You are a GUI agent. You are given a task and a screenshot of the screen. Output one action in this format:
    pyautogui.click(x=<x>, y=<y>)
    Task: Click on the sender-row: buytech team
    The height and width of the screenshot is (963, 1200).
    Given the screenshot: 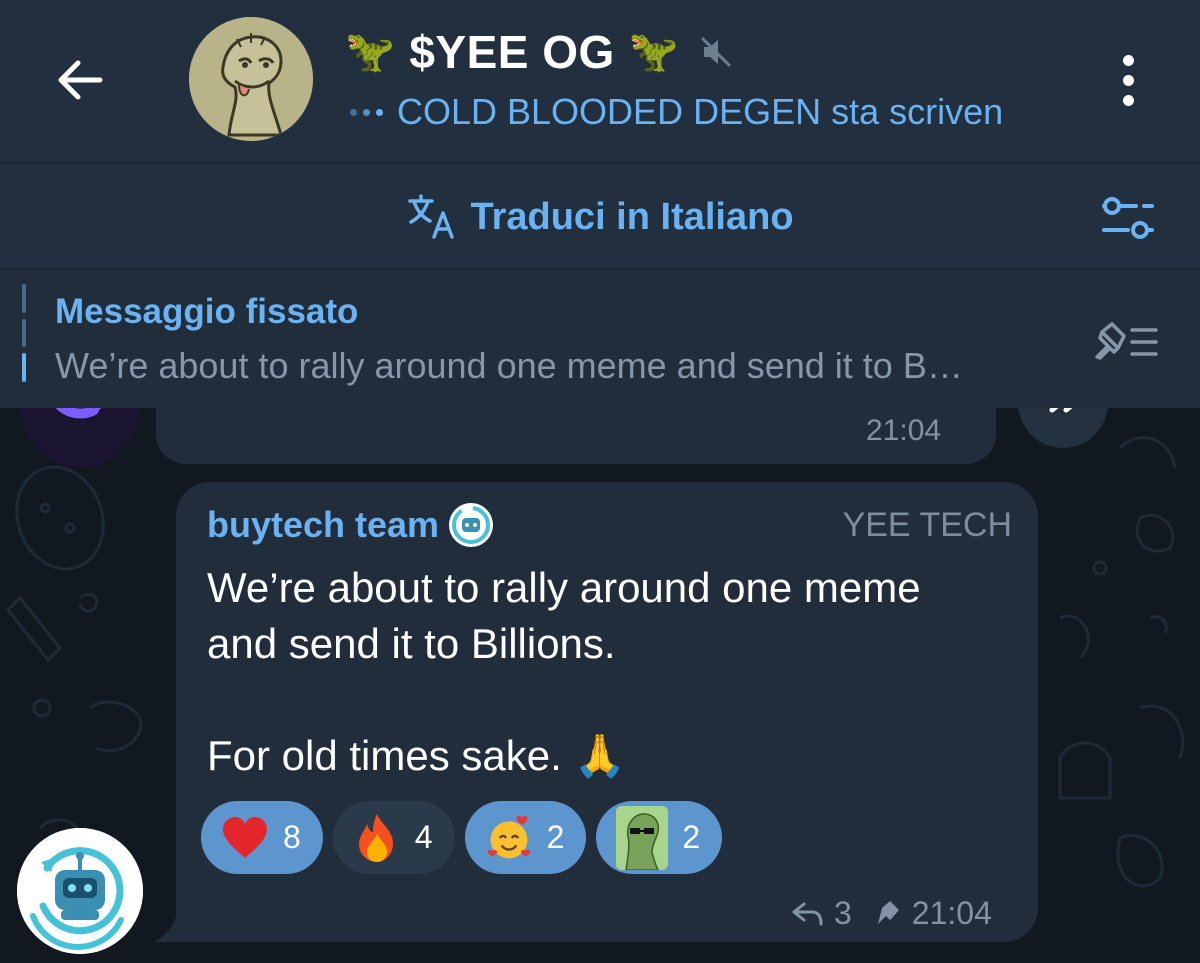 What is the action you would take?
    pyautogui.click(x=351, y=525)
    